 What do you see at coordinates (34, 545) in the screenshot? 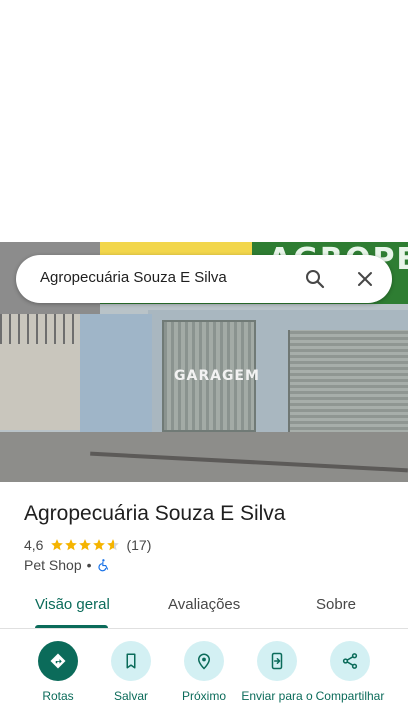
I see `rating-value: 4,6` at bounding box center [34, 545].